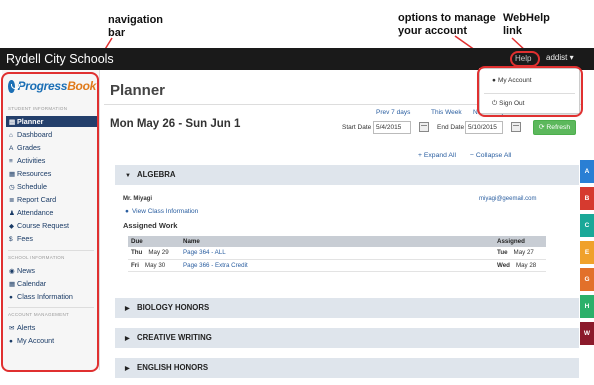  I want to click on grade-tab-b: B, so click(587, 198).